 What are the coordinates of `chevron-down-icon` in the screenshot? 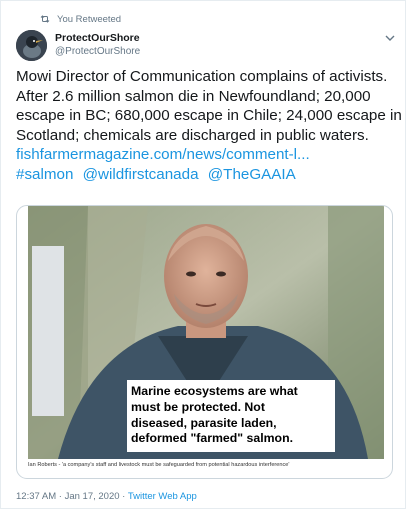 It's located at (390, 38).